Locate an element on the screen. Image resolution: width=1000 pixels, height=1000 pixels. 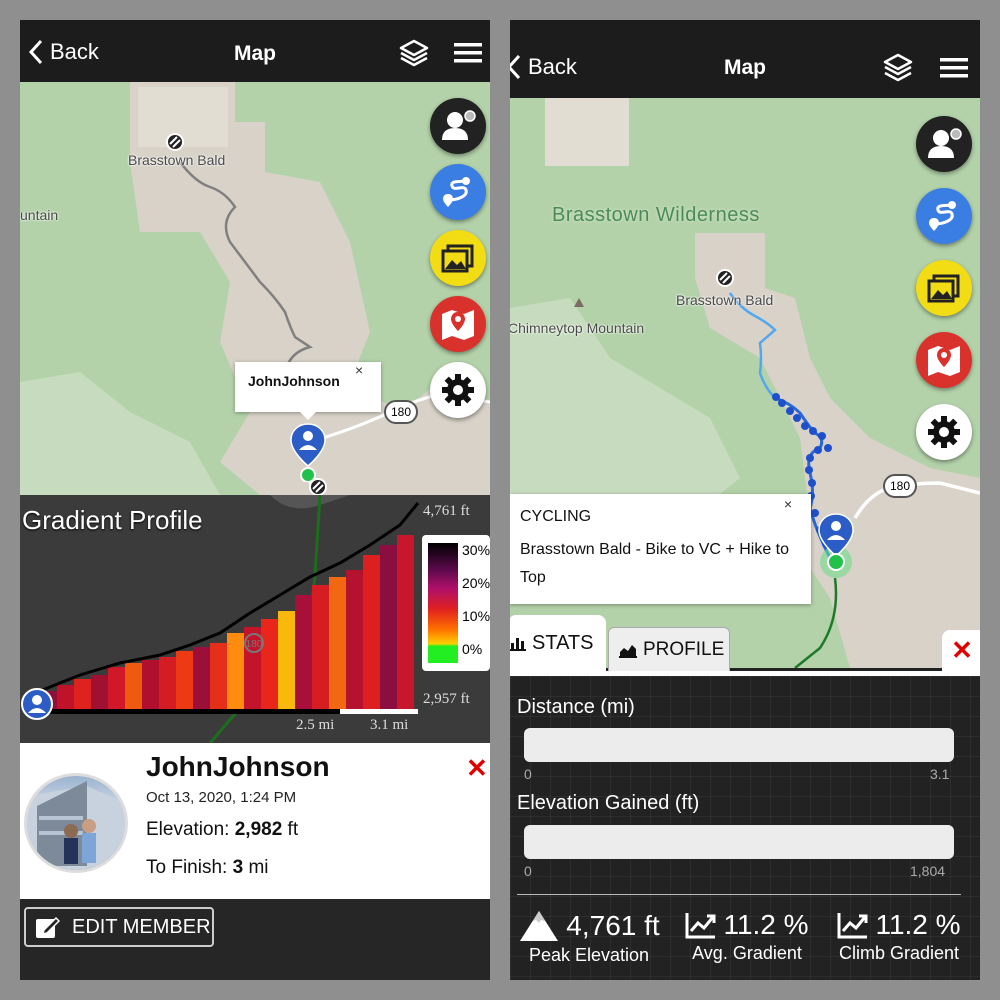
legend-label-30: 30% is located at coordinates (476, 550).